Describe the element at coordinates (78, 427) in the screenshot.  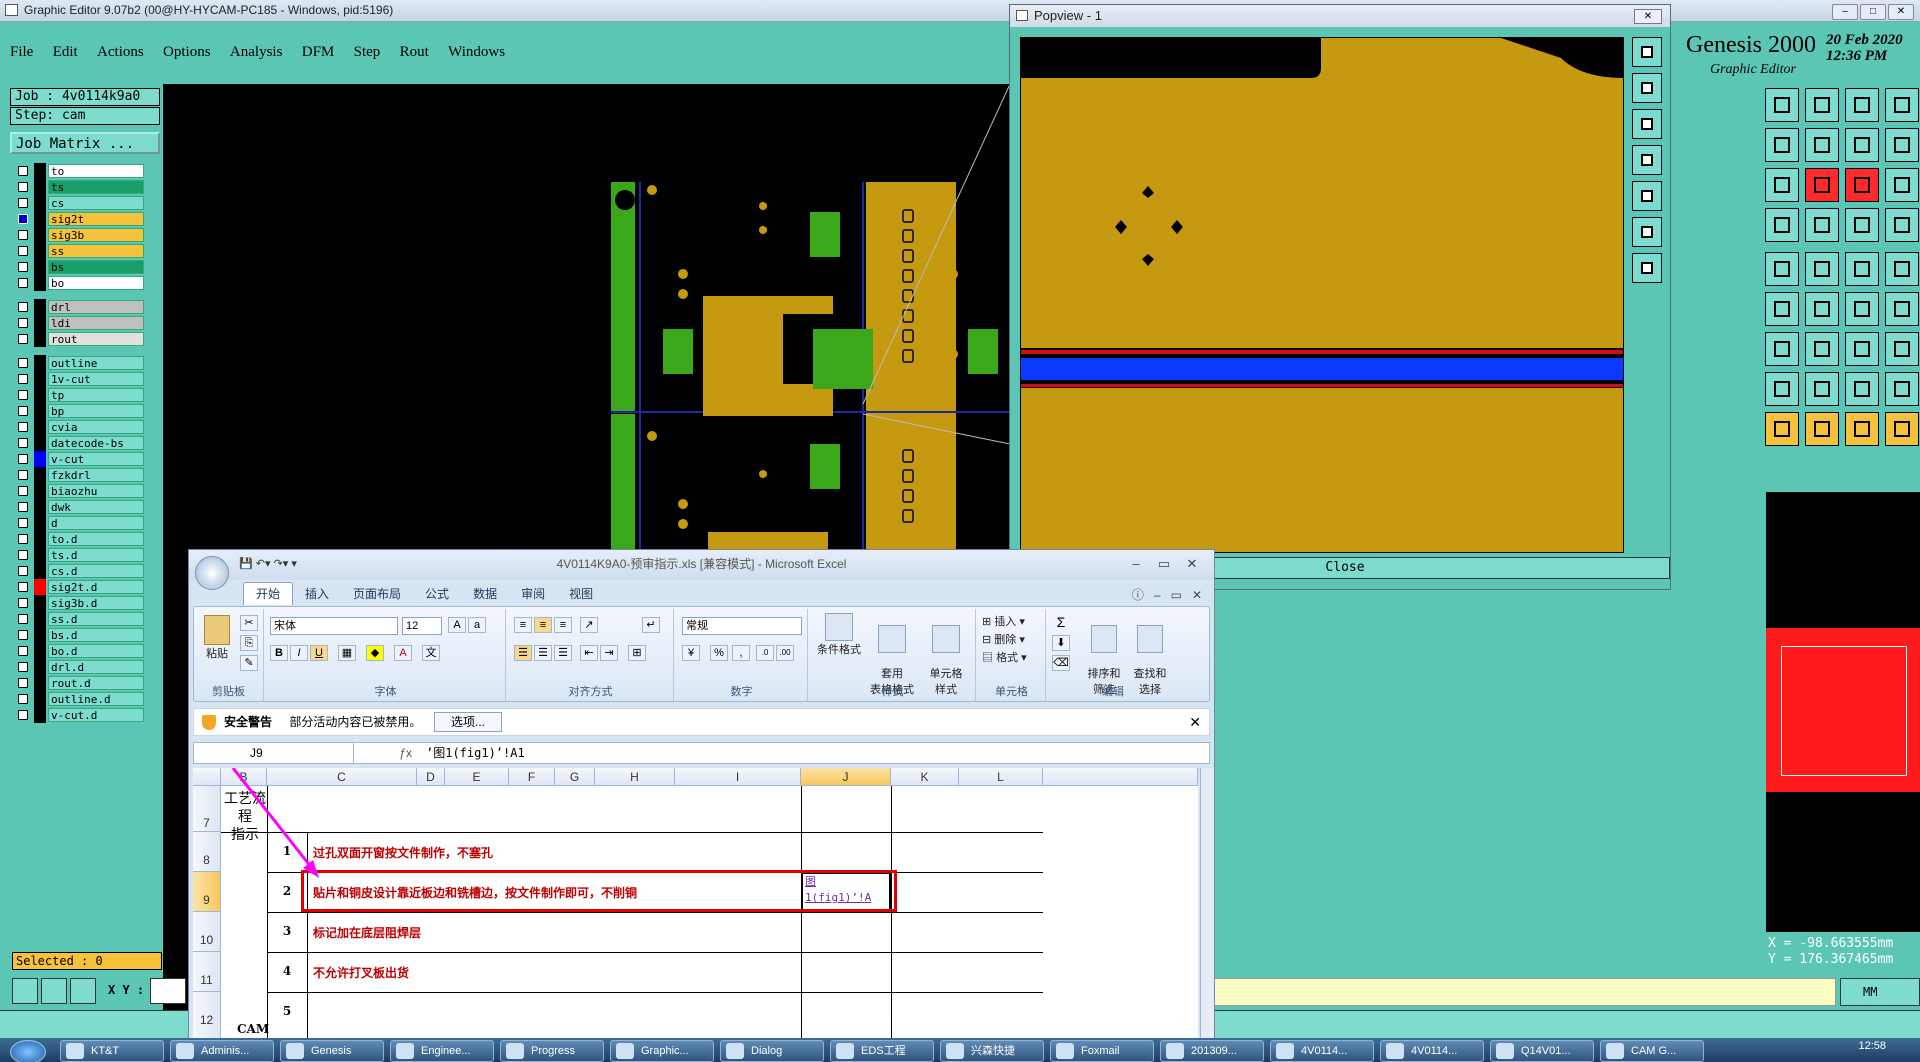
I see `layer-row-cvia: cvia` at that location.